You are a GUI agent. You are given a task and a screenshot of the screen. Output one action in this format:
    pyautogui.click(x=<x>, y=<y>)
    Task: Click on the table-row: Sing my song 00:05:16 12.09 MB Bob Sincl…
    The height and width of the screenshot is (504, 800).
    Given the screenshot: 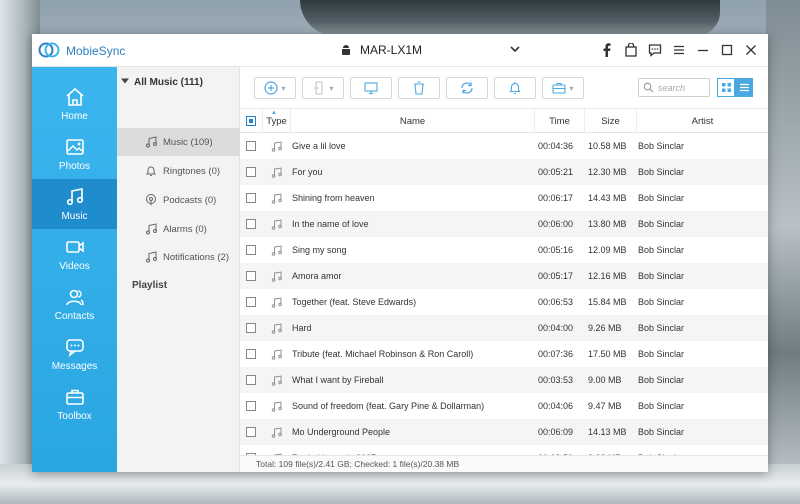 What is the action you would take?
    pyautogui.click(x=504, y=250)
    